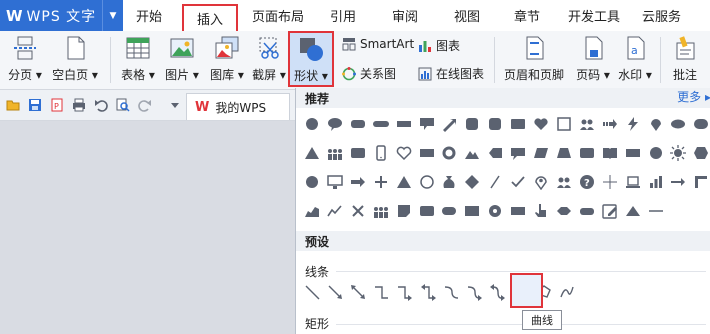  I want to click on smartart-button: SmartArt, so click(378, 44).